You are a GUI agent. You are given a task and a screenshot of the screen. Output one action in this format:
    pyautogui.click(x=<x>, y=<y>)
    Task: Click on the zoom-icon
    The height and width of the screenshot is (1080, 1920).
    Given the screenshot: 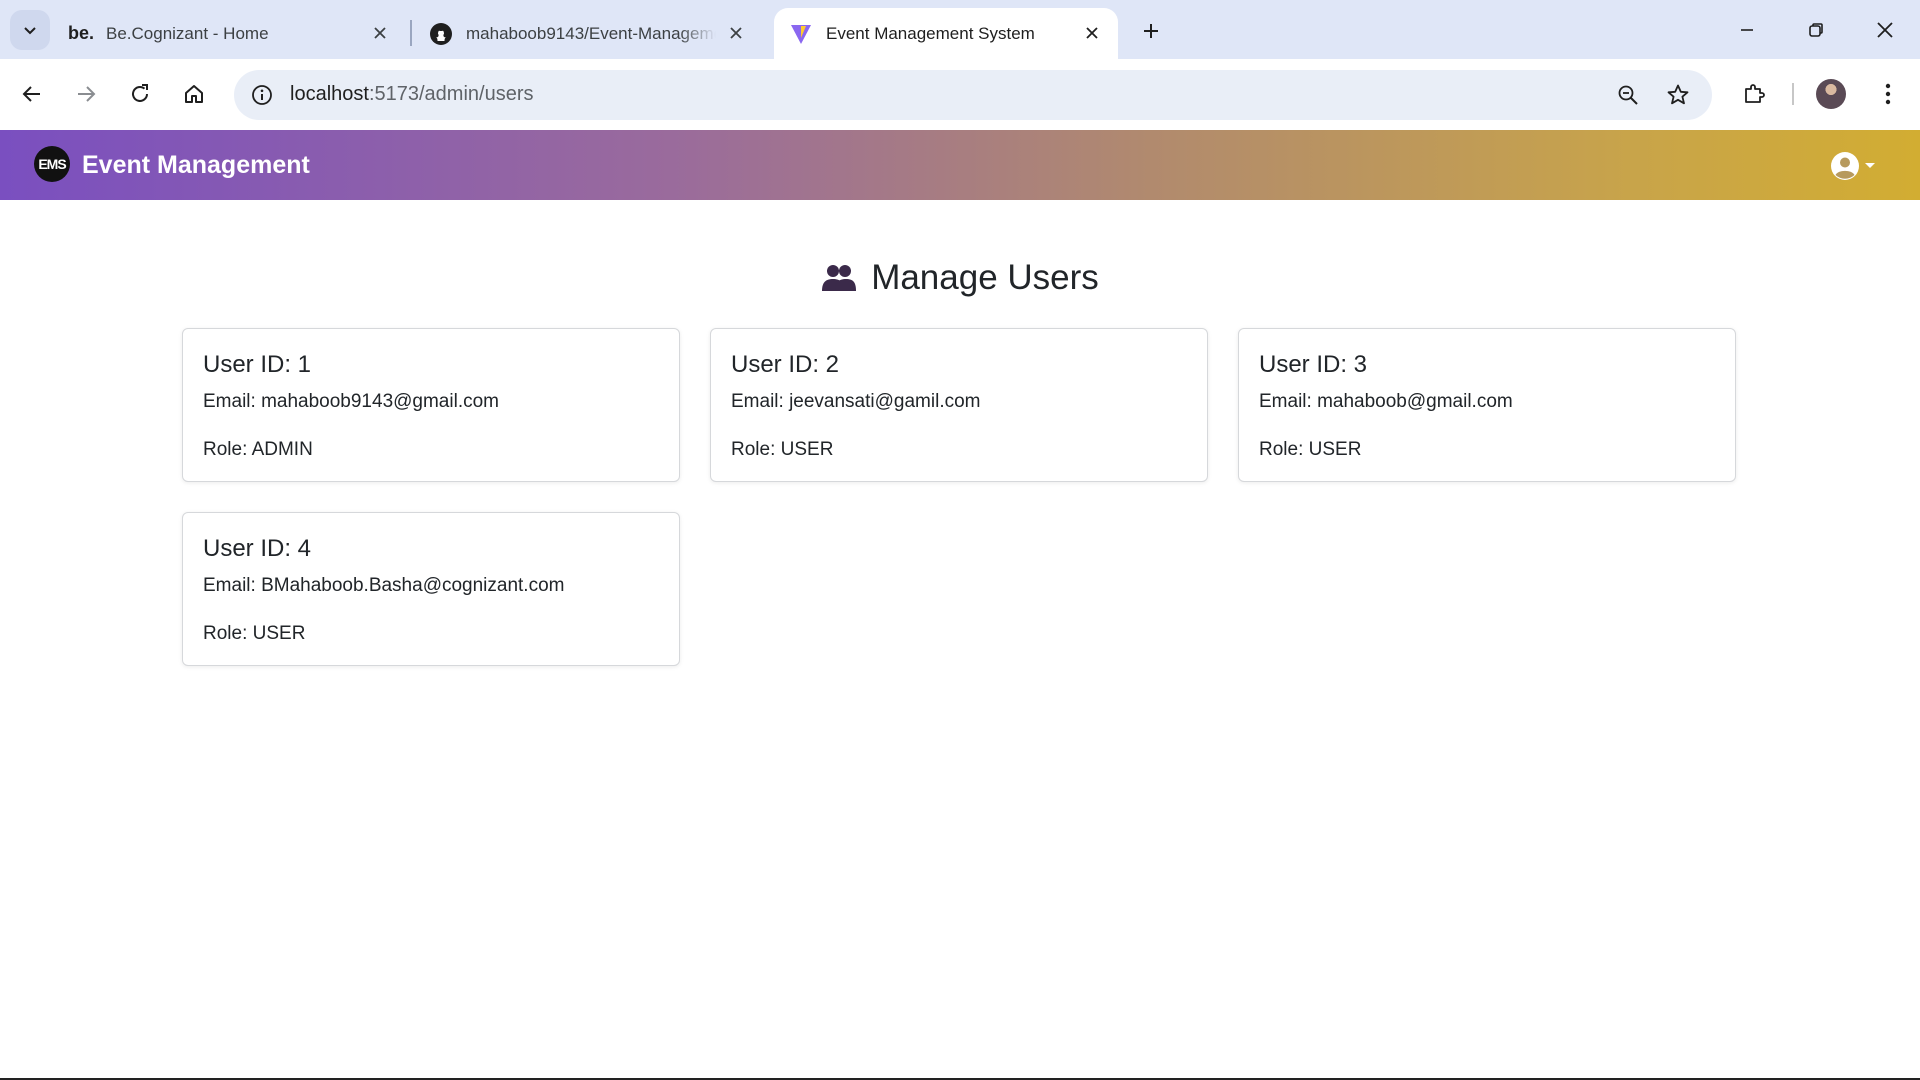 What is the action you would take?
    pyautogui.click(x=1628, y=95)
    